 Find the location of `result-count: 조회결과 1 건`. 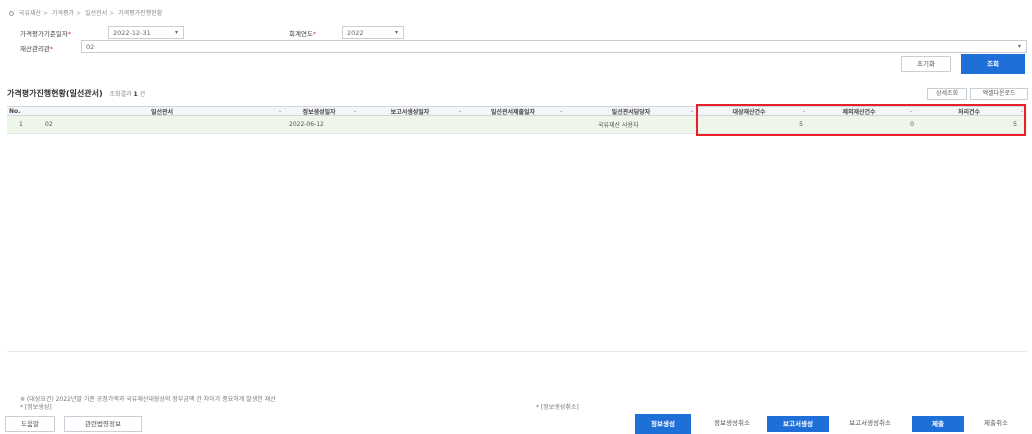

result-count: 조회결과 1 건 is located at coordinates (127, 94).